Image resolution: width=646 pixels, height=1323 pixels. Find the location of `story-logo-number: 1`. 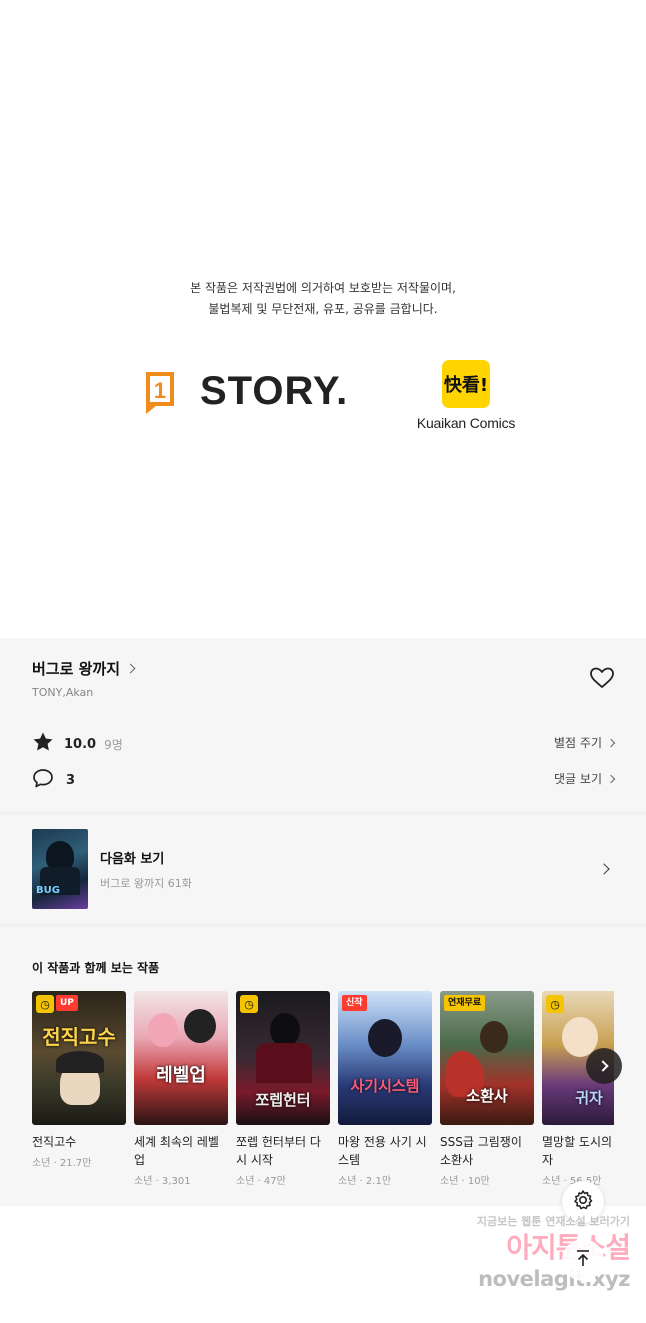

story-logo-number: 1 is located at coordinates (160, 390).